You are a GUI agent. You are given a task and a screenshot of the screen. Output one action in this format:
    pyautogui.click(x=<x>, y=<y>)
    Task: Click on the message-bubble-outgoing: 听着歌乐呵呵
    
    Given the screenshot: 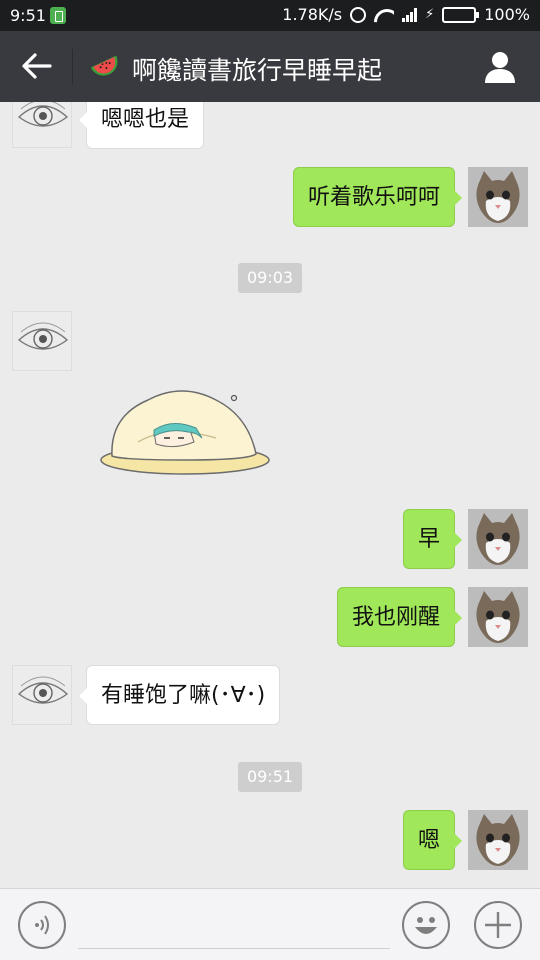 What is the action you would take?
    pyautogui.click(x=377, y=197)
    